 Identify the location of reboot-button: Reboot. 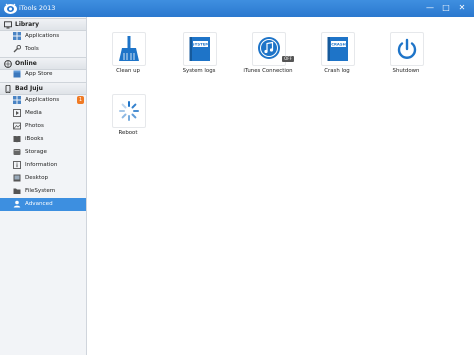
(128, 120).